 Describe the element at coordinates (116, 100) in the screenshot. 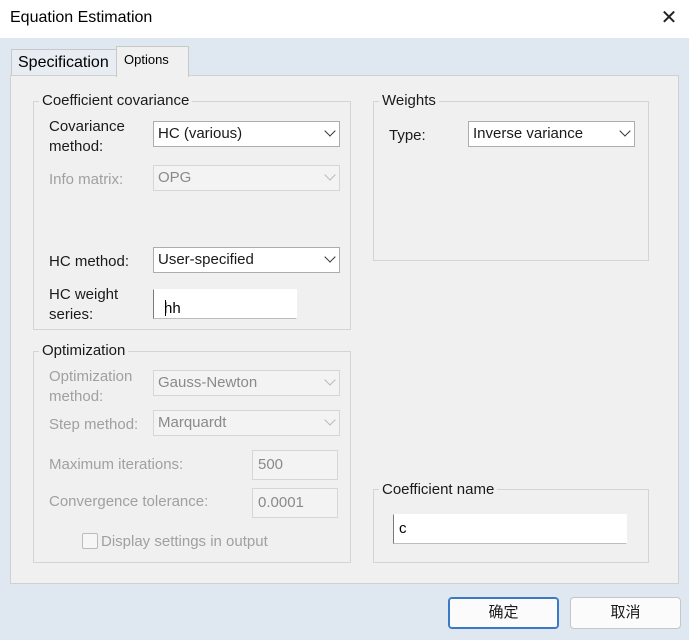

I see `coefficient-covariance-legend: Coefficient covariance` at that location.